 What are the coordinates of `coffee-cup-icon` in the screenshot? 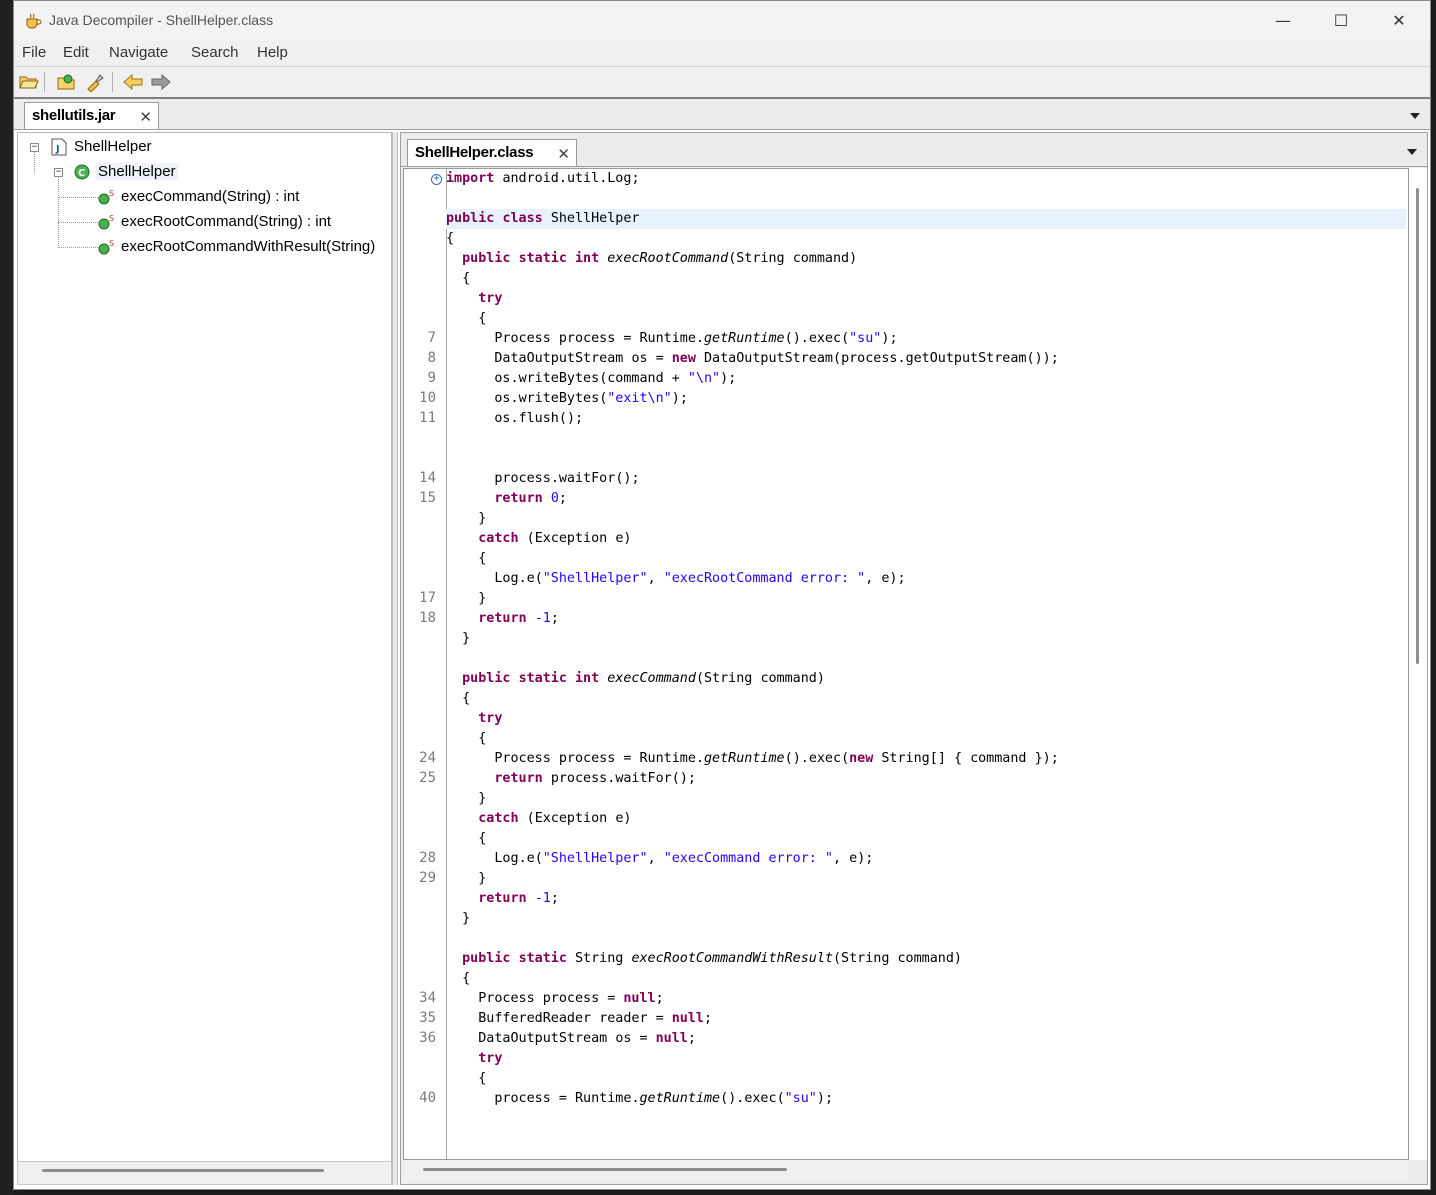 It's located at (34, 21).